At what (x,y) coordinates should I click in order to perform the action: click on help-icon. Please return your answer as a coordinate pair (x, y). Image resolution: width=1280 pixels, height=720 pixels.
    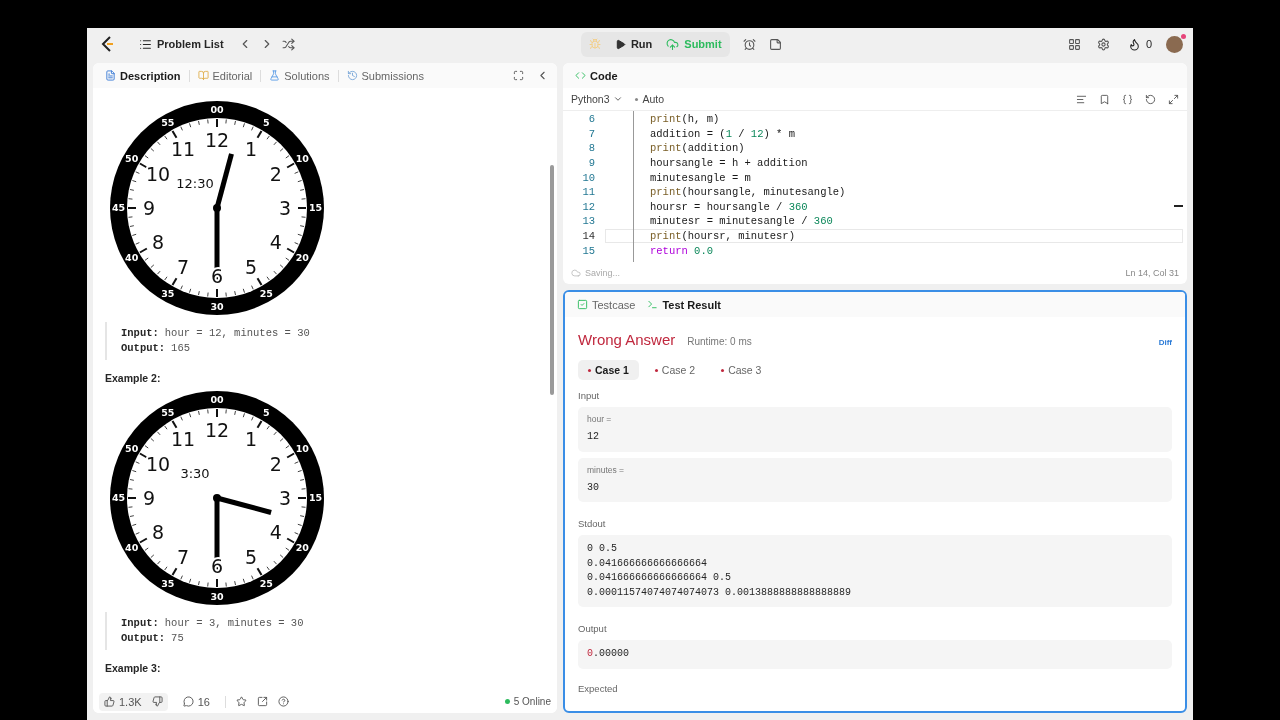
    Looking at the image, I should click on (283, 701).